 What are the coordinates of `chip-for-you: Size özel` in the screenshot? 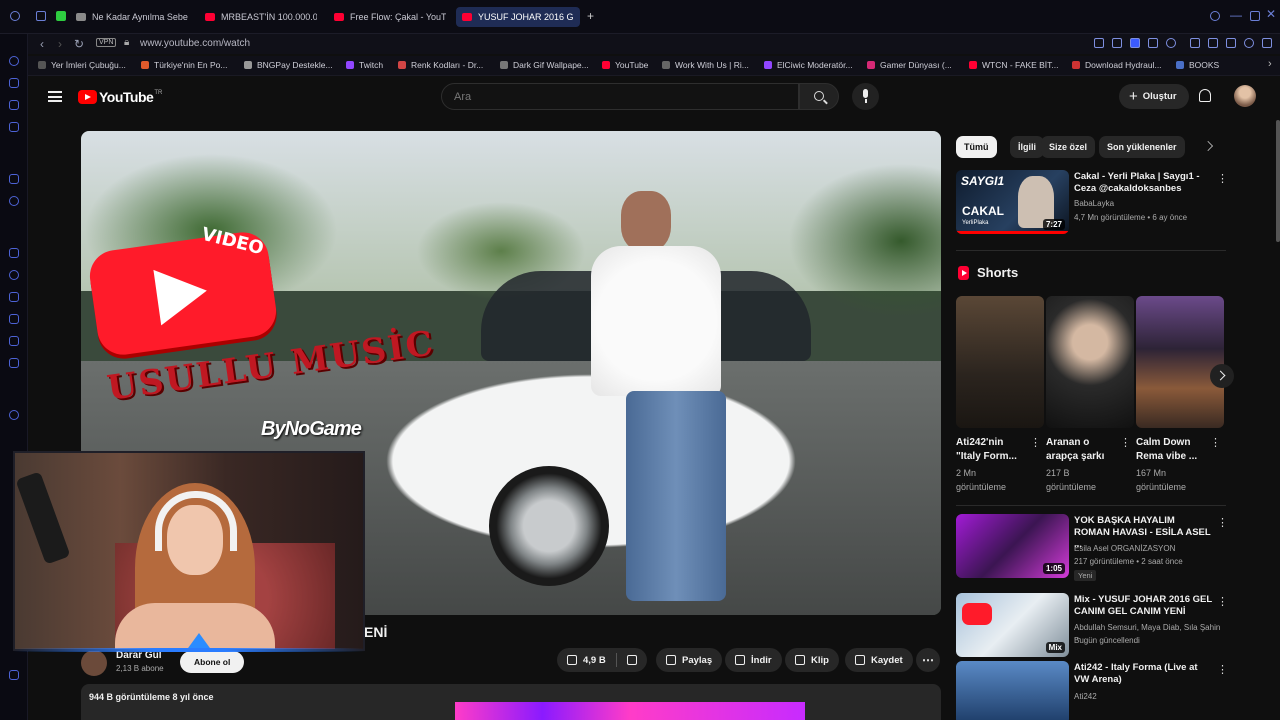 It's located at (1068, 147).